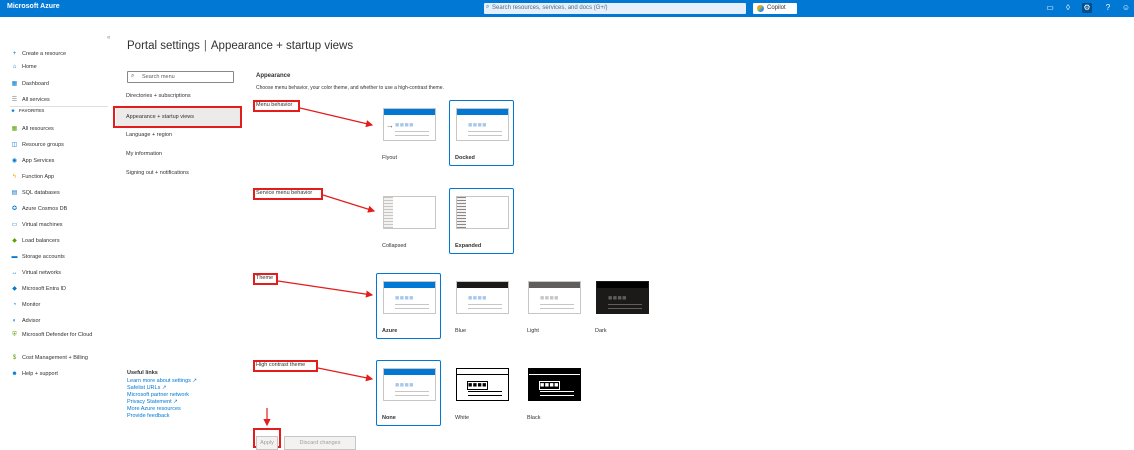  Describe the element at coordinates (336, 117) in the screenshot. I see `arrow-to-menu-behavior` at that location.